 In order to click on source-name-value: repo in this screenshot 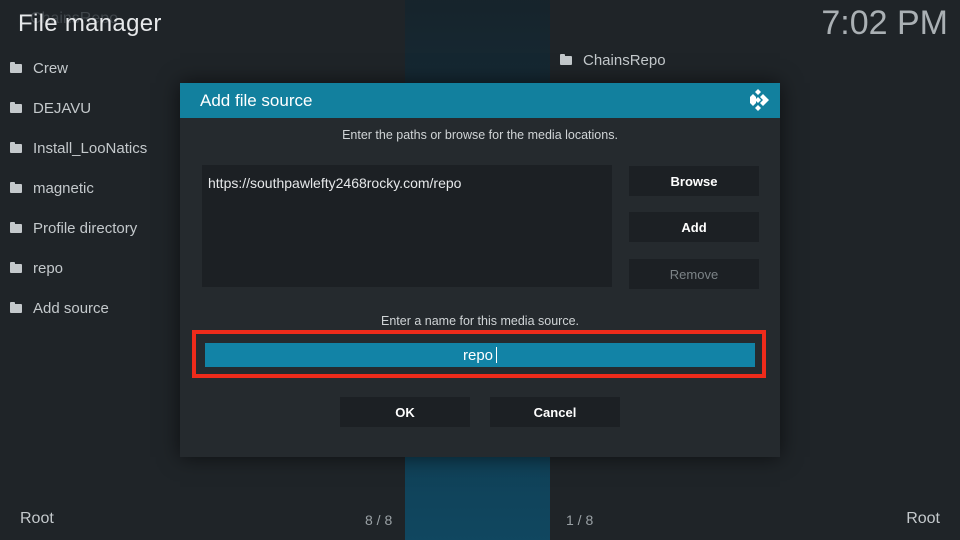, I will do `click(478, 355)`.